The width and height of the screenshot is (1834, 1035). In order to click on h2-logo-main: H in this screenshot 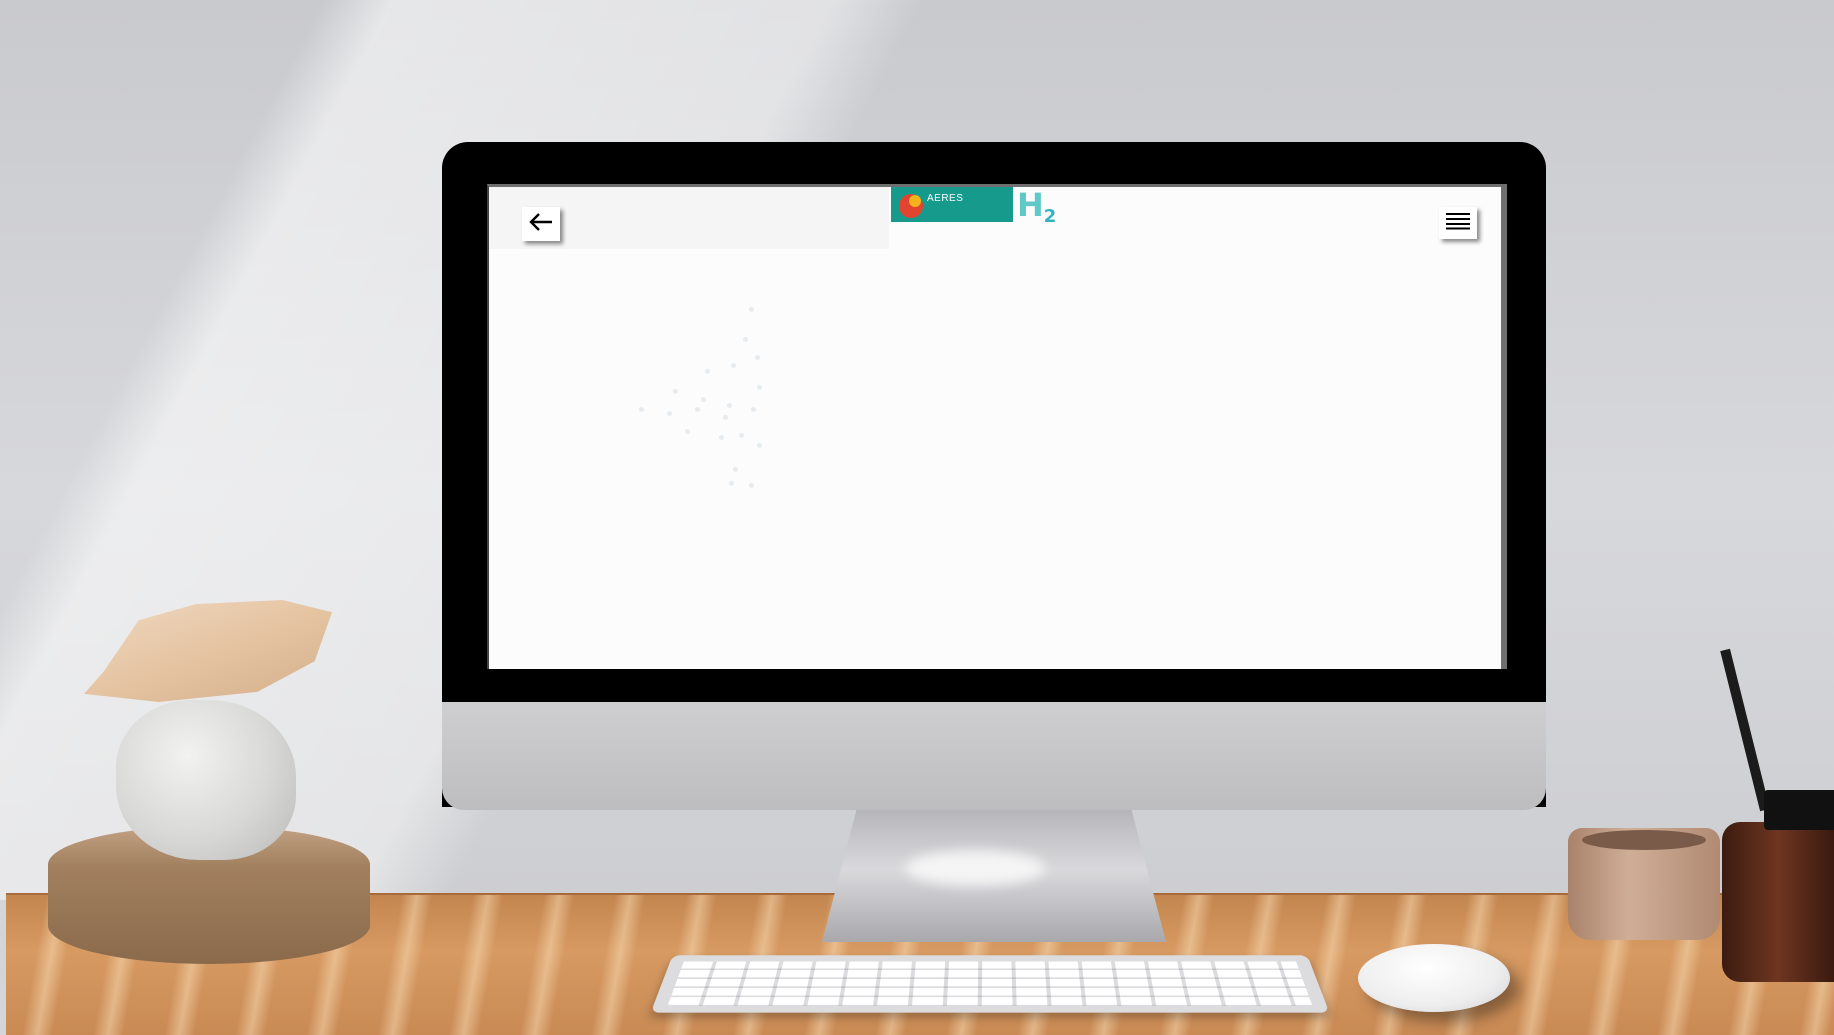, I will do `click(1030, 205)`.